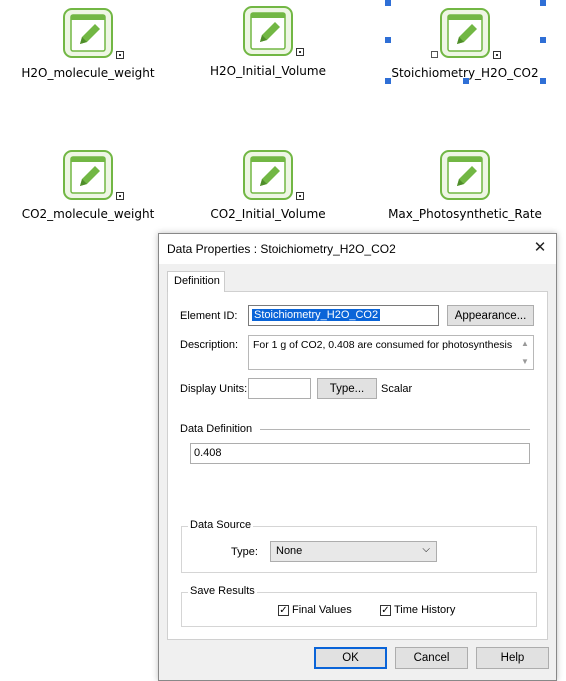 The image size is (566, 681). What do you see at coordinates (353, 551) in the screenshot?
I see `data-source-type-select: None ⌵` at bounding box center [353, 551].